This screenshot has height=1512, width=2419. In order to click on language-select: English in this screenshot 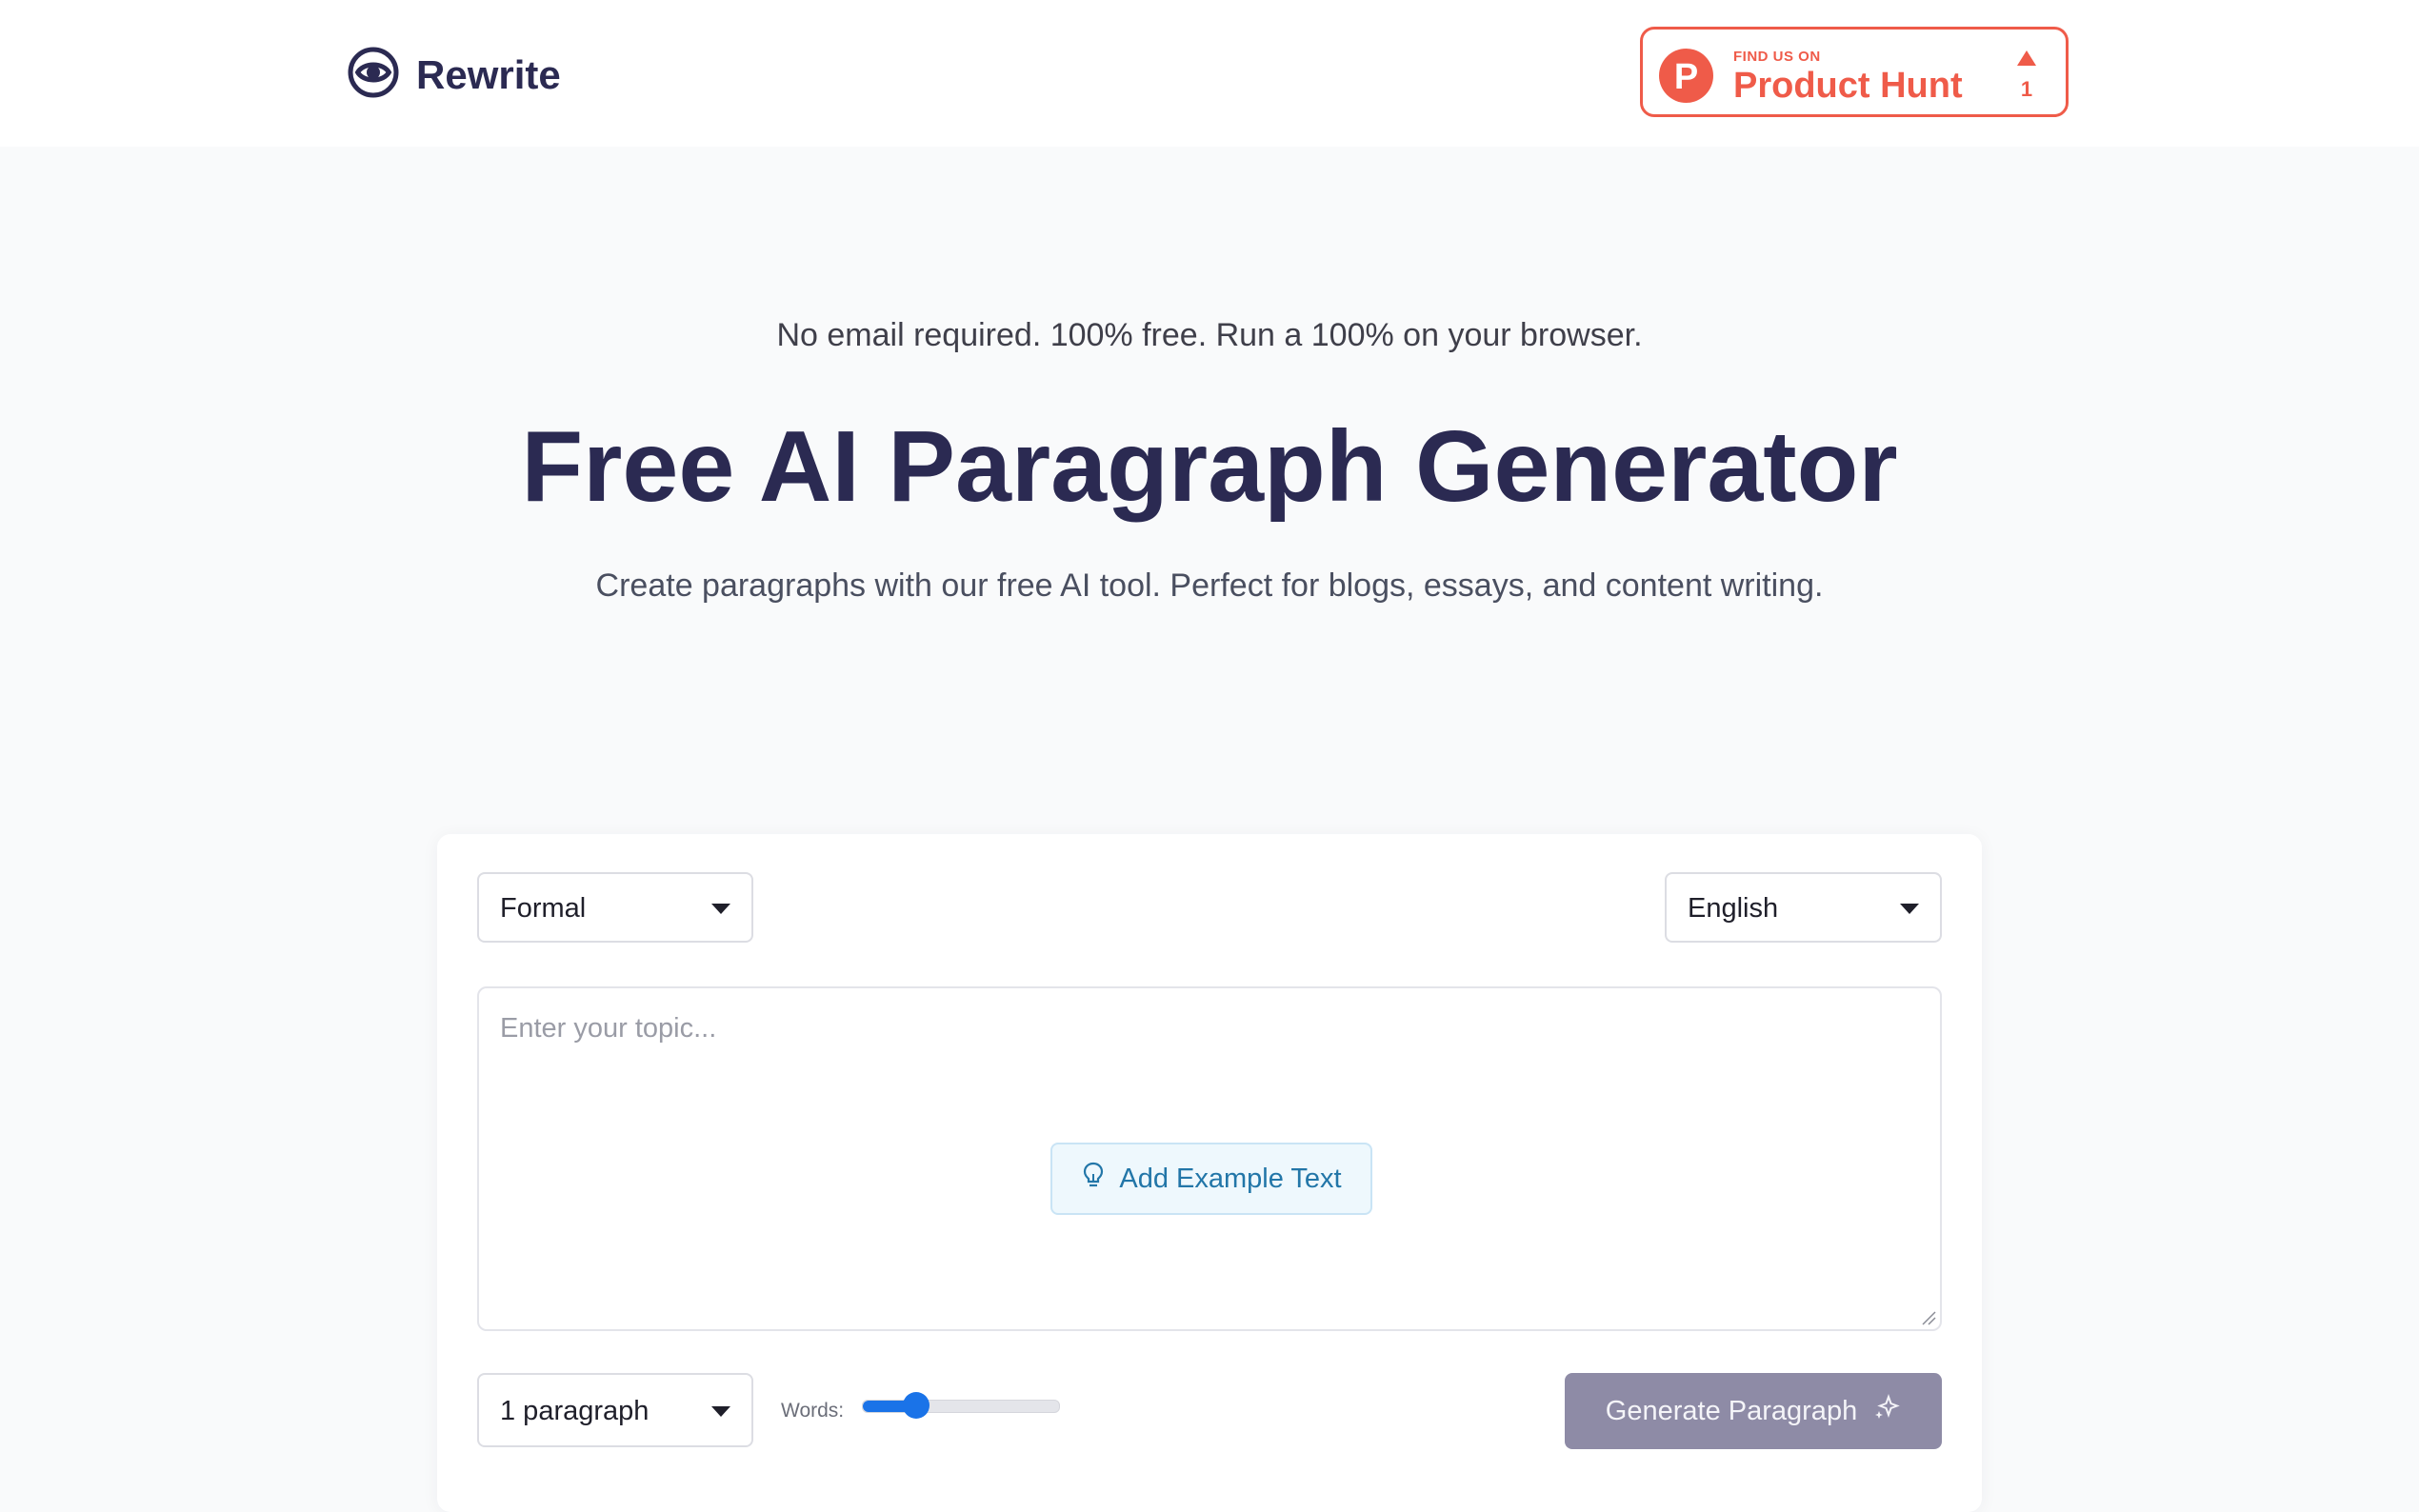, I will do `click(1803, 907)`.